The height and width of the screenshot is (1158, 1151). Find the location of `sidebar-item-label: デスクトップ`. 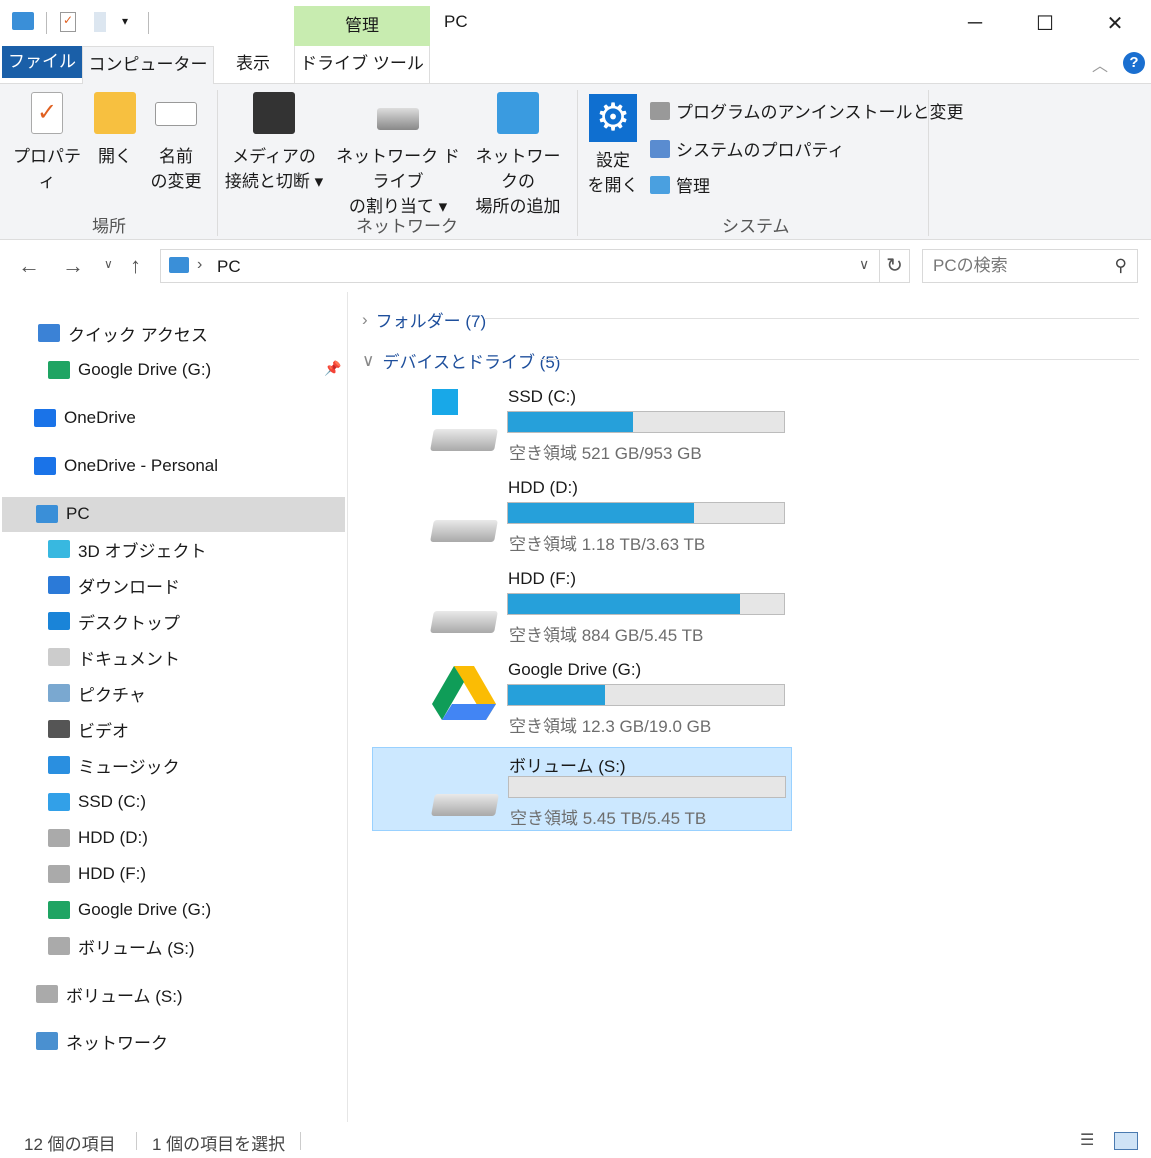

sidebar-item-label: デスクトップ is located at coordinates (129, 623).